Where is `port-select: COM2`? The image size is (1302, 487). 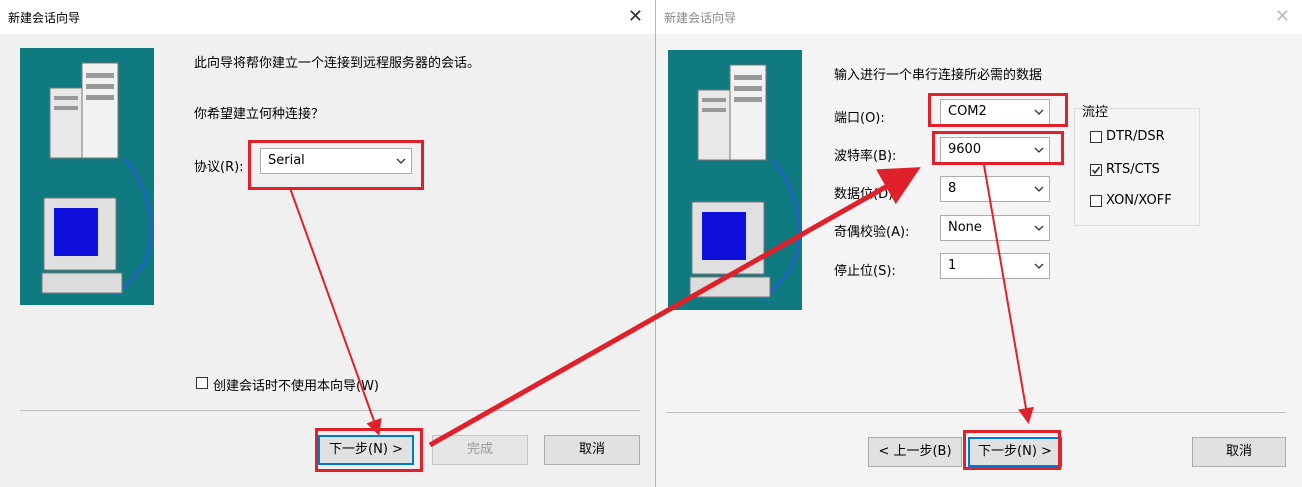
port-select: COM2 is located at coordinates (995, 112).